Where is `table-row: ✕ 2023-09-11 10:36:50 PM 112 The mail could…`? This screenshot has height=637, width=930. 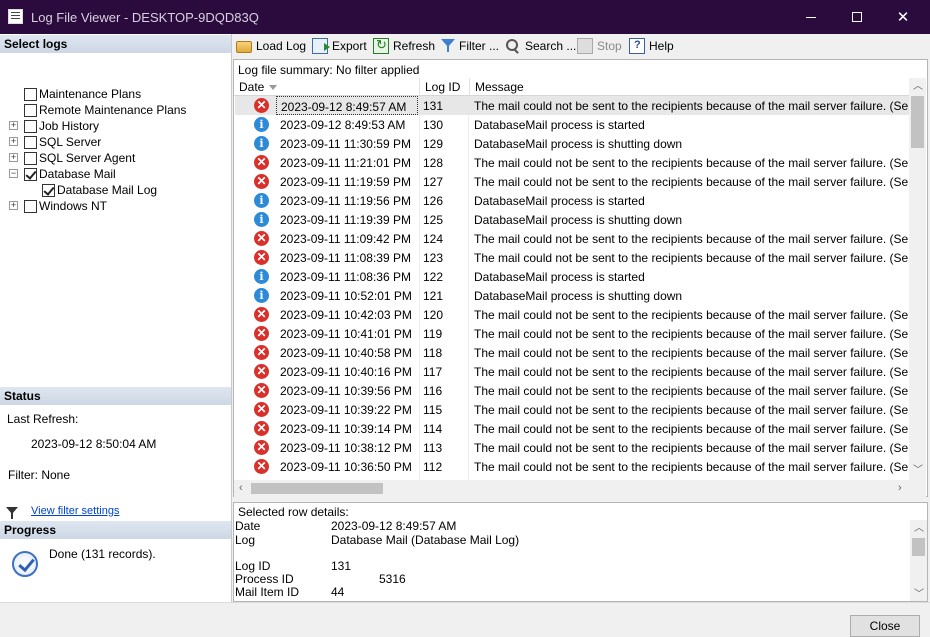
table-row: ✕ 2023-09-11 10:36:50 PM 112 The mail could… is located at coordinates (571, 466).